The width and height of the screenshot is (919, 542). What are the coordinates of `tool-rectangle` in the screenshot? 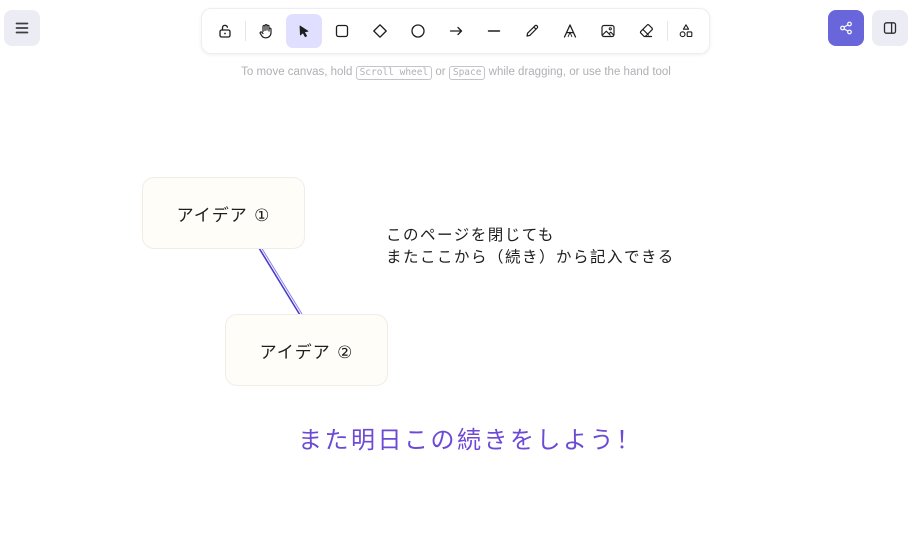 It's located at (342, 31).